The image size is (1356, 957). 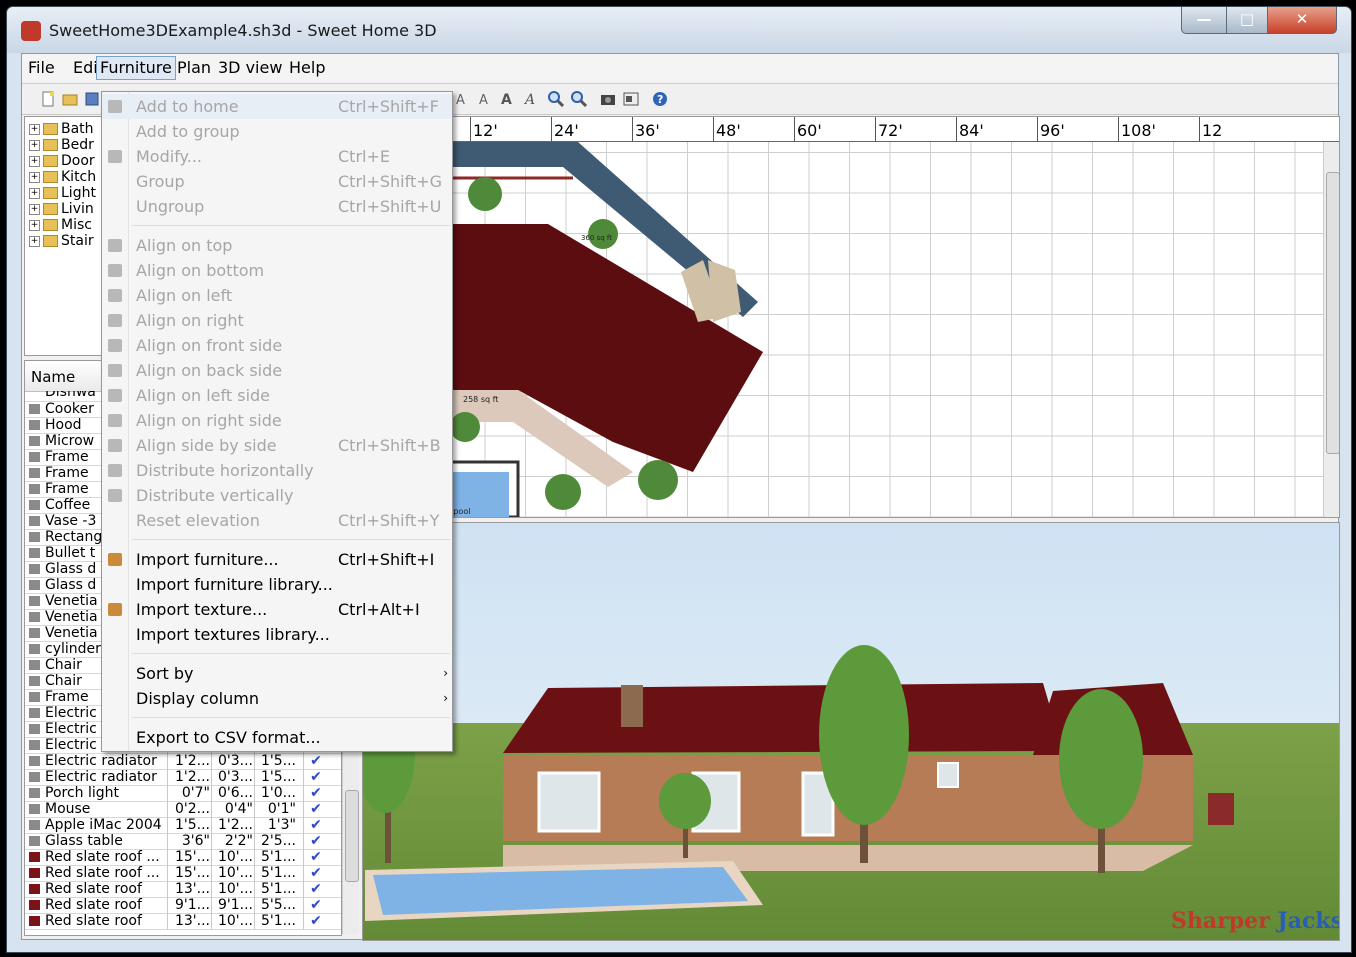 I want to click on ruler-label: 108', so click(x=1138, y=130).